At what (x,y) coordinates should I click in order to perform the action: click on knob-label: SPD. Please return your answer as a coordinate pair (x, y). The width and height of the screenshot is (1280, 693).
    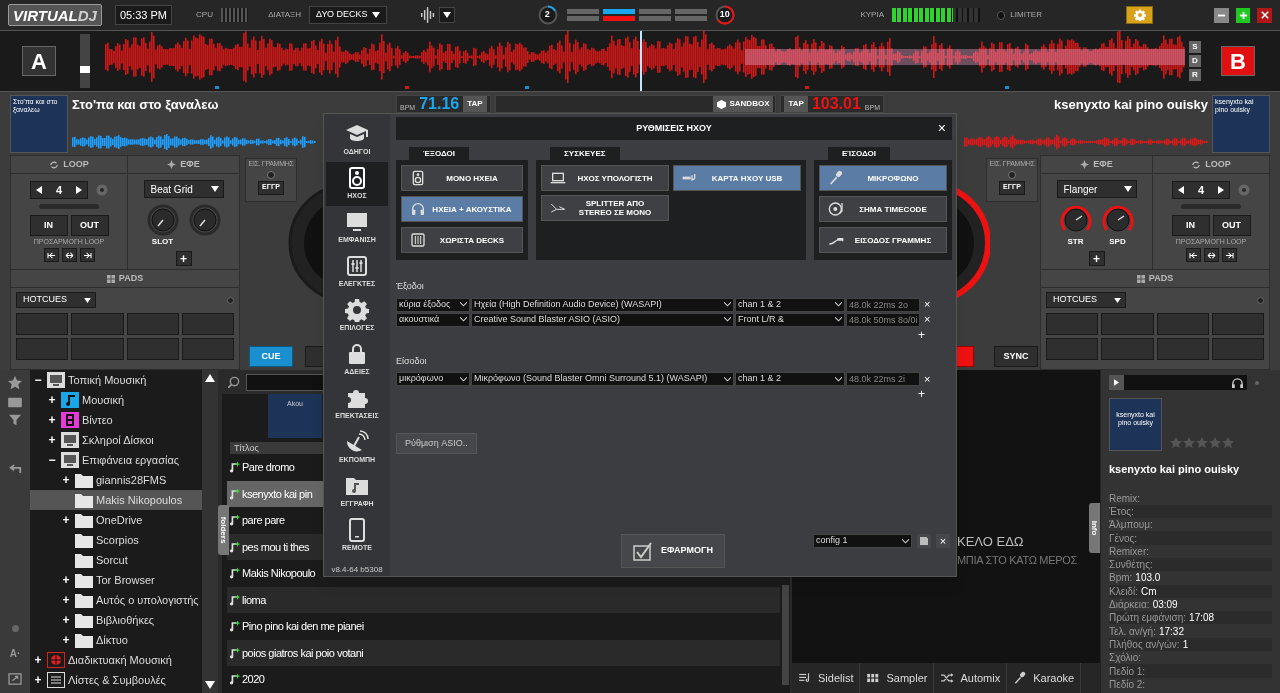
    Looking at the image, I should click on (1117, 242).